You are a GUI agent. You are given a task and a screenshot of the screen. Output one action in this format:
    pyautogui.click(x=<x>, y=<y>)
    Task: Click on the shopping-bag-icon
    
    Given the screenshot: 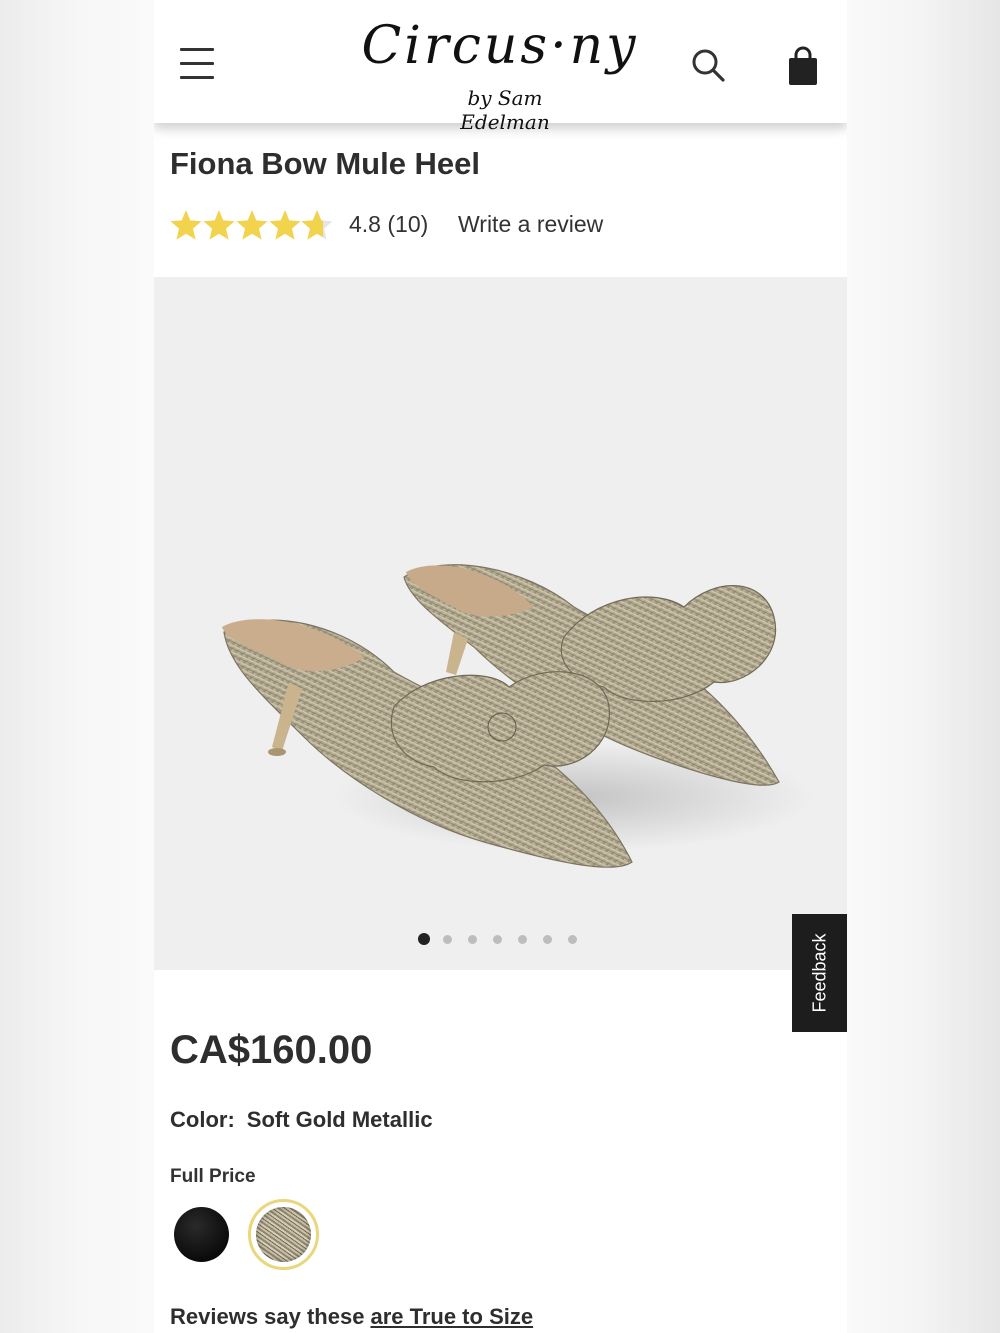 What is the action you would take?
    pyautogui.click(x=803, y=66)
    